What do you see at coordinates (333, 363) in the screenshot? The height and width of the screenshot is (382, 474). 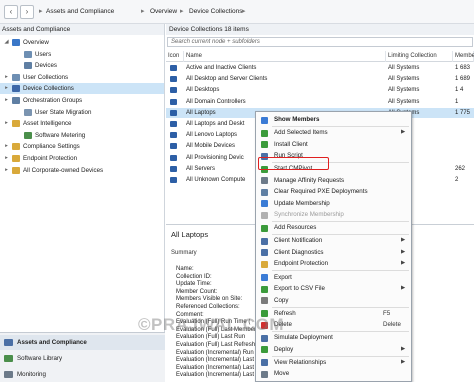 I see `menu-item-view-relationships: View Relationships ▶` at bounding box center [333, 363].